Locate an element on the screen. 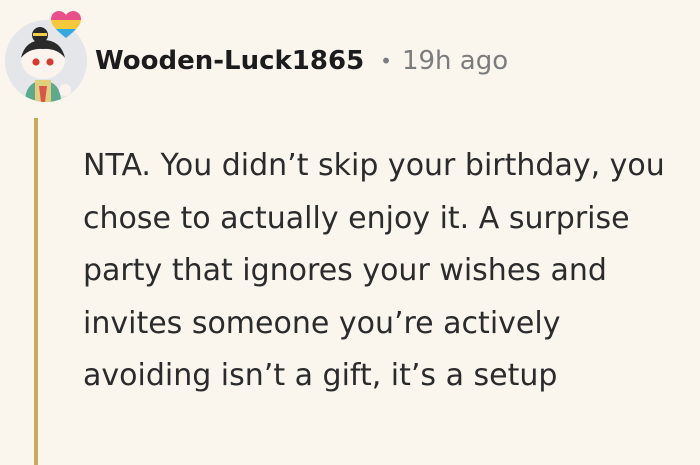  comment-timestamp: 19h ago is located at coordinates (455, 61).